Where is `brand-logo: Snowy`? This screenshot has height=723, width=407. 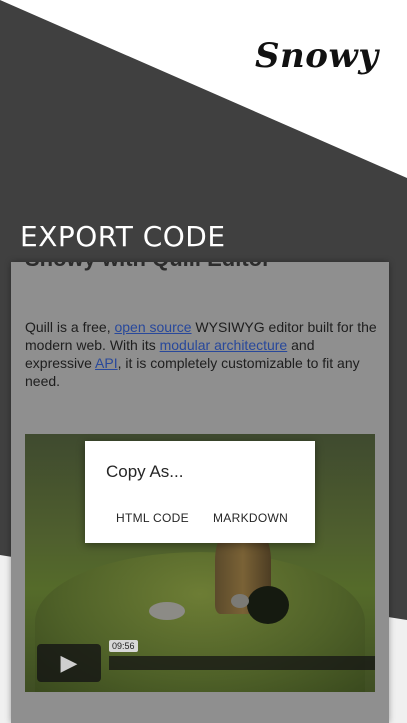 brand-logo: Snowy is located at coordinates (317, 56).